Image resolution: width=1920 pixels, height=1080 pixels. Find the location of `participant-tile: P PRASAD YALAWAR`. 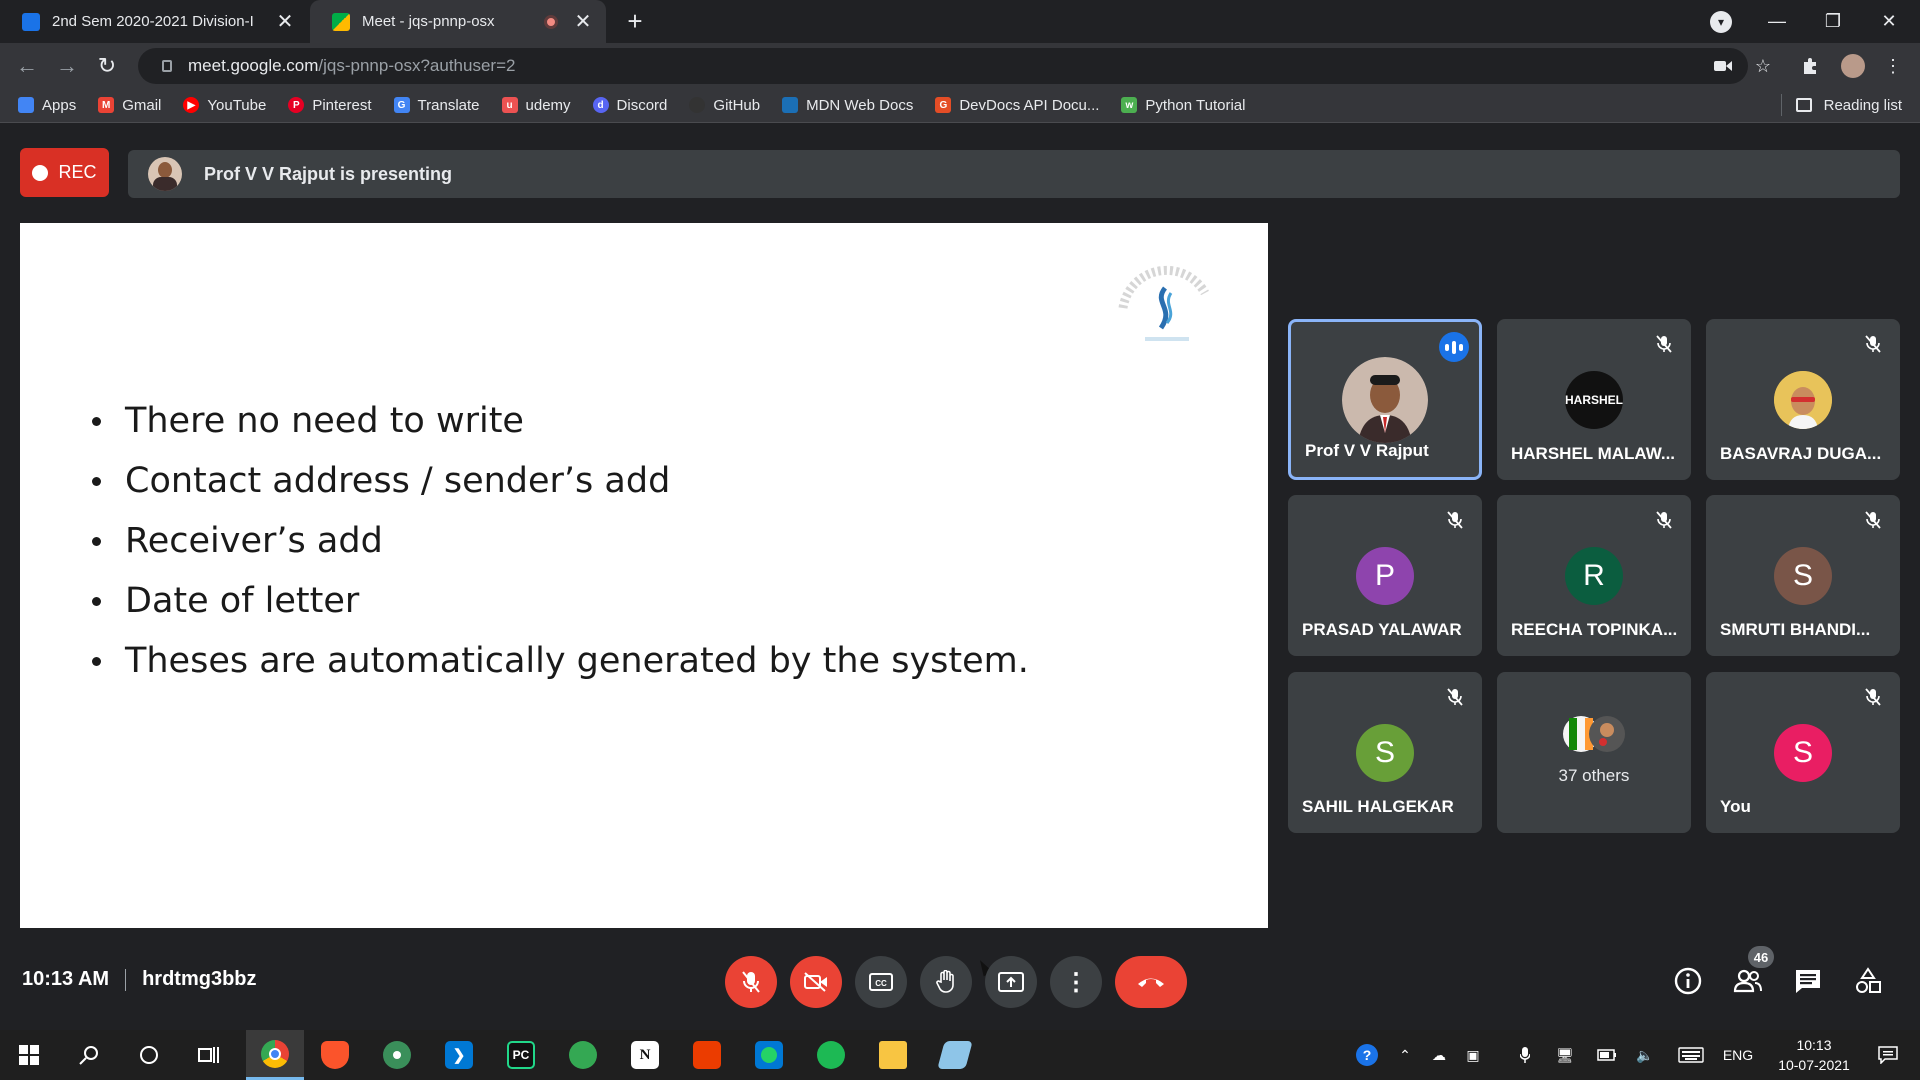

participant-tile: P PRASAD YALAWAR is located at coordinates (1385, 575).